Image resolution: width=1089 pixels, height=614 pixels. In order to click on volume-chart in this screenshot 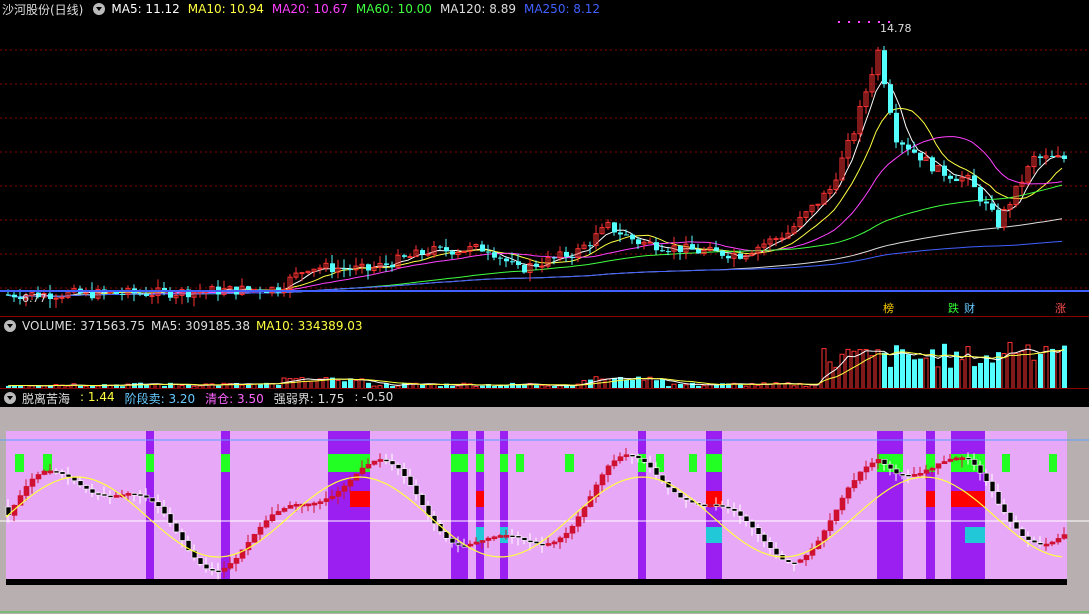, I will do `click(544, 362)`.